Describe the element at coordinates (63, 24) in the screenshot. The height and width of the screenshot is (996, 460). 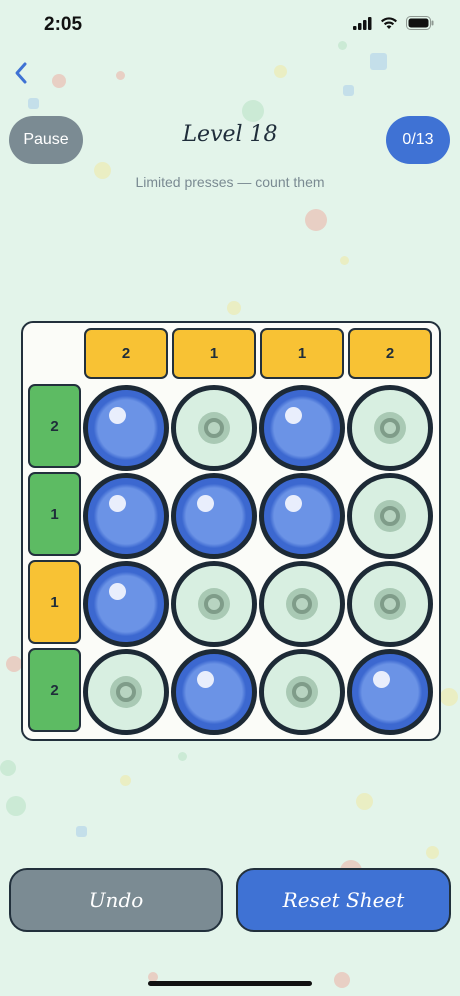
I see `status-time: 2:05` at that location.